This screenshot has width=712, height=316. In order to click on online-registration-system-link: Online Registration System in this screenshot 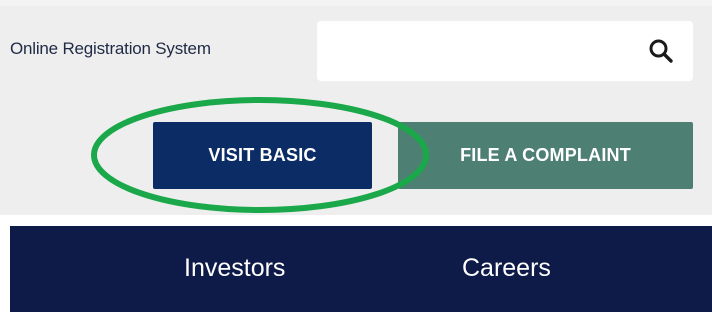, I will do `click(110, 49)`.